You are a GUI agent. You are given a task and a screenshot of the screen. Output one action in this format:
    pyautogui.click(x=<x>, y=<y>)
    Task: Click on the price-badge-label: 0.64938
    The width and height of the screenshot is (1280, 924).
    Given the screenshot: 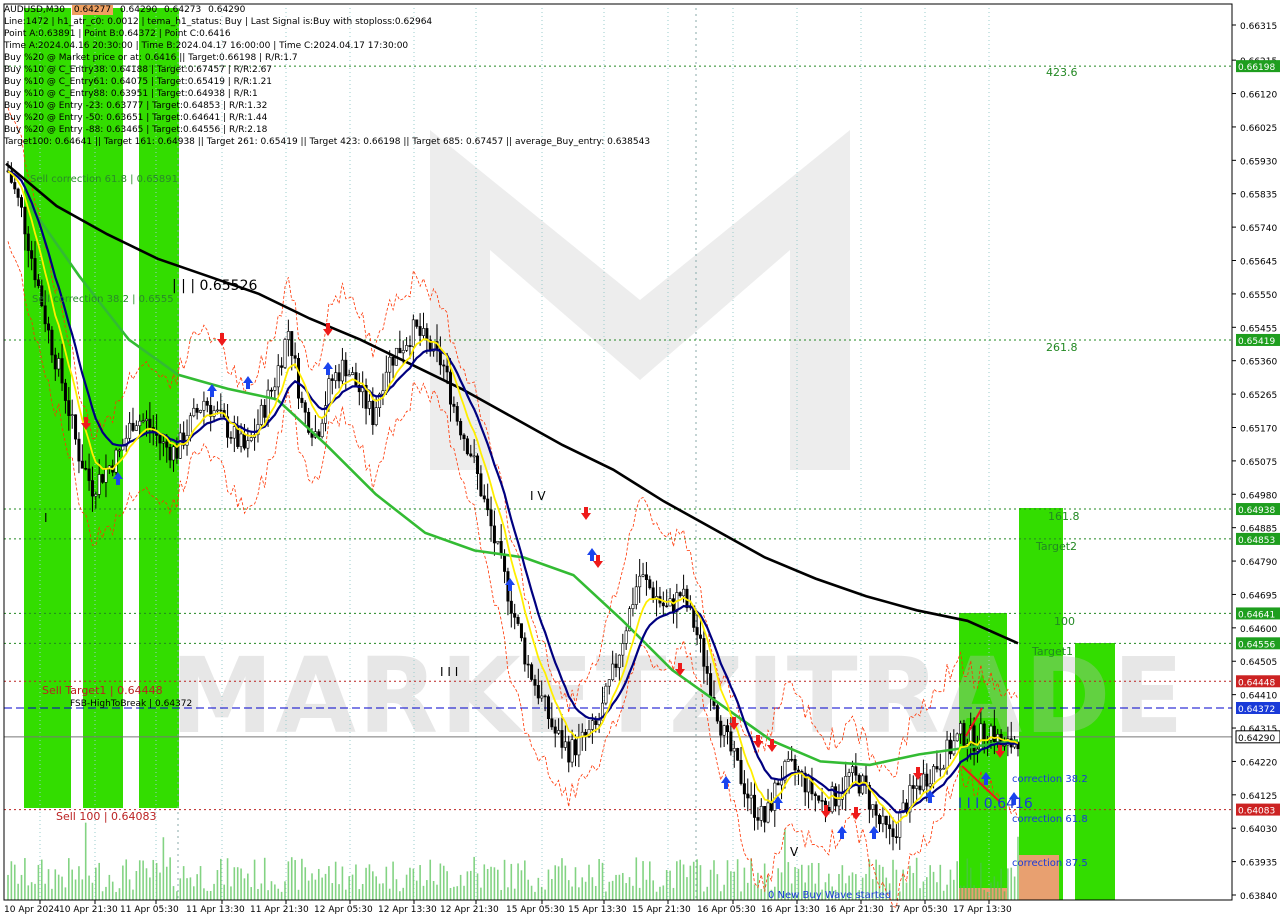 What is the action you would take?
    pyautogui.click(x=1256, y=511)
    